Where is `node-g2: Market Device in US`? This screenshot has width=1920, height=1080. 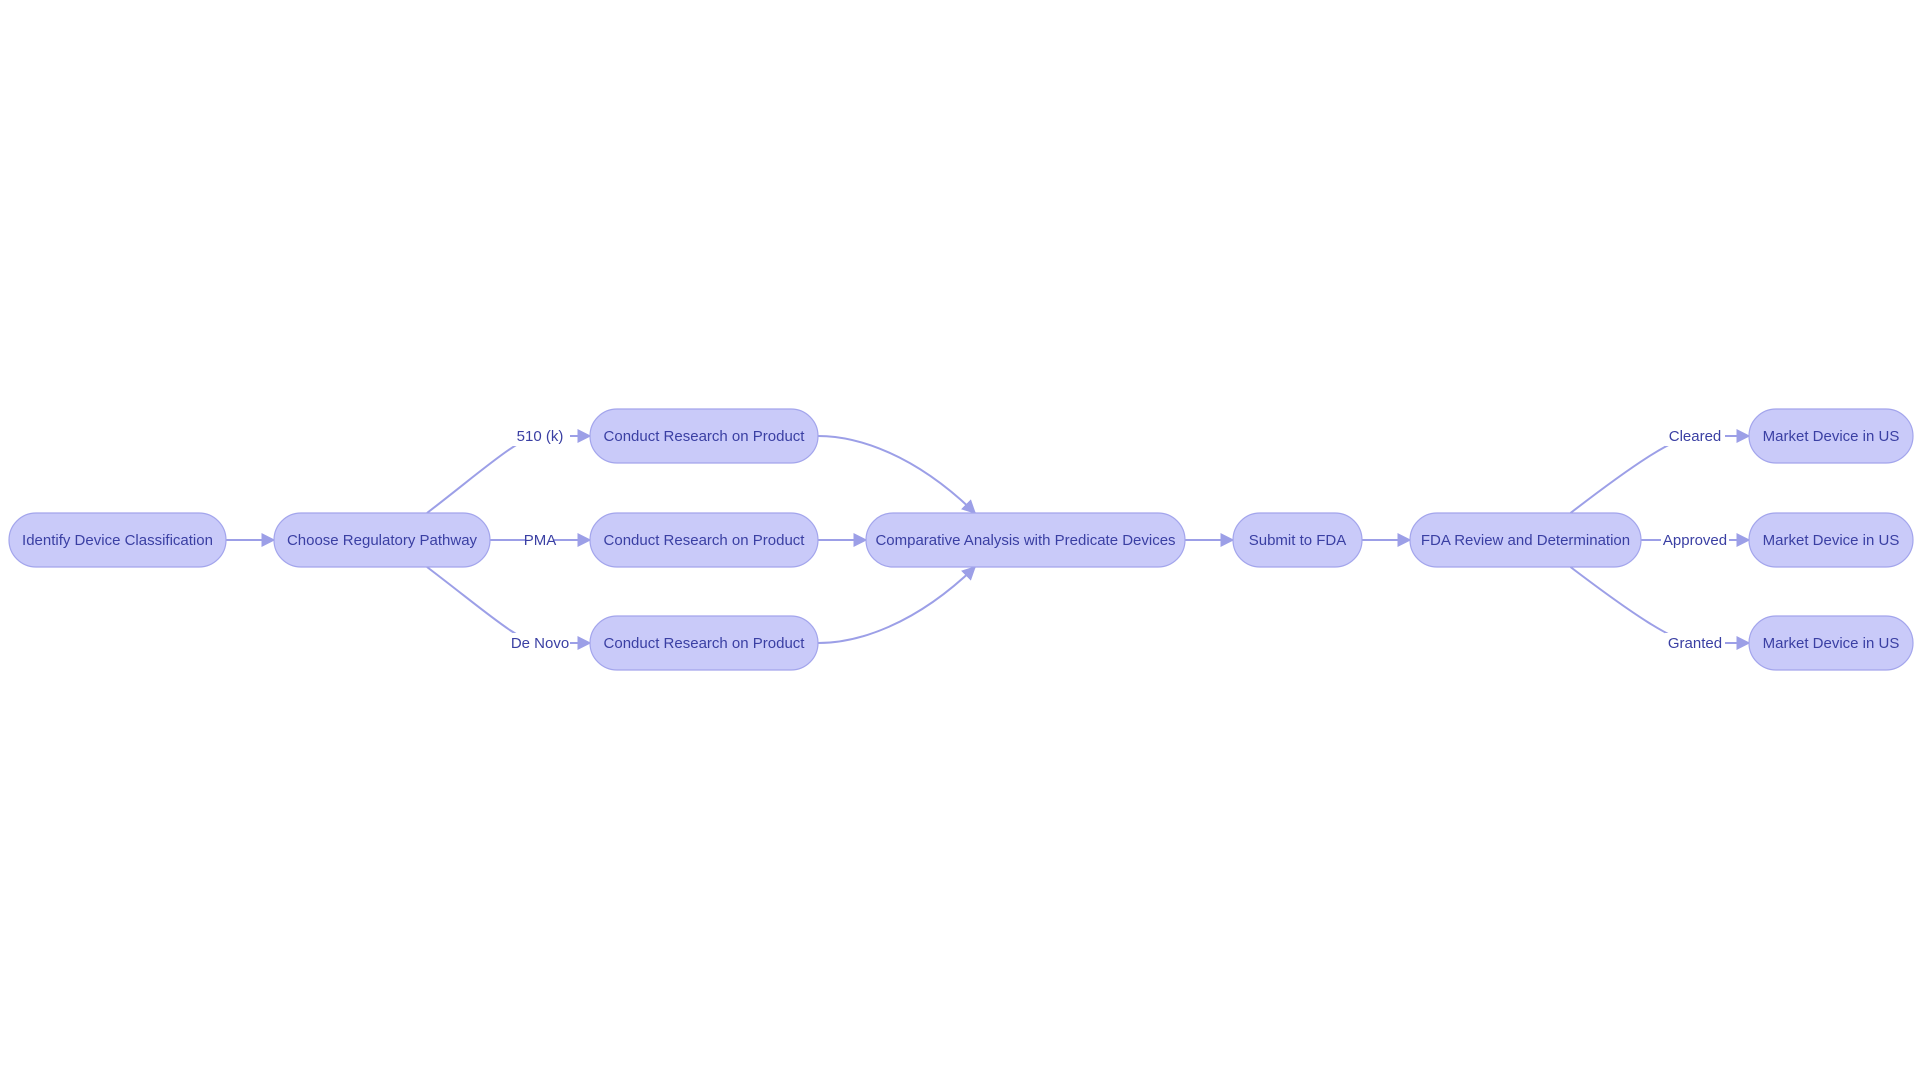
node-g2: Market Device in US is located at coordinates (1831, 540).